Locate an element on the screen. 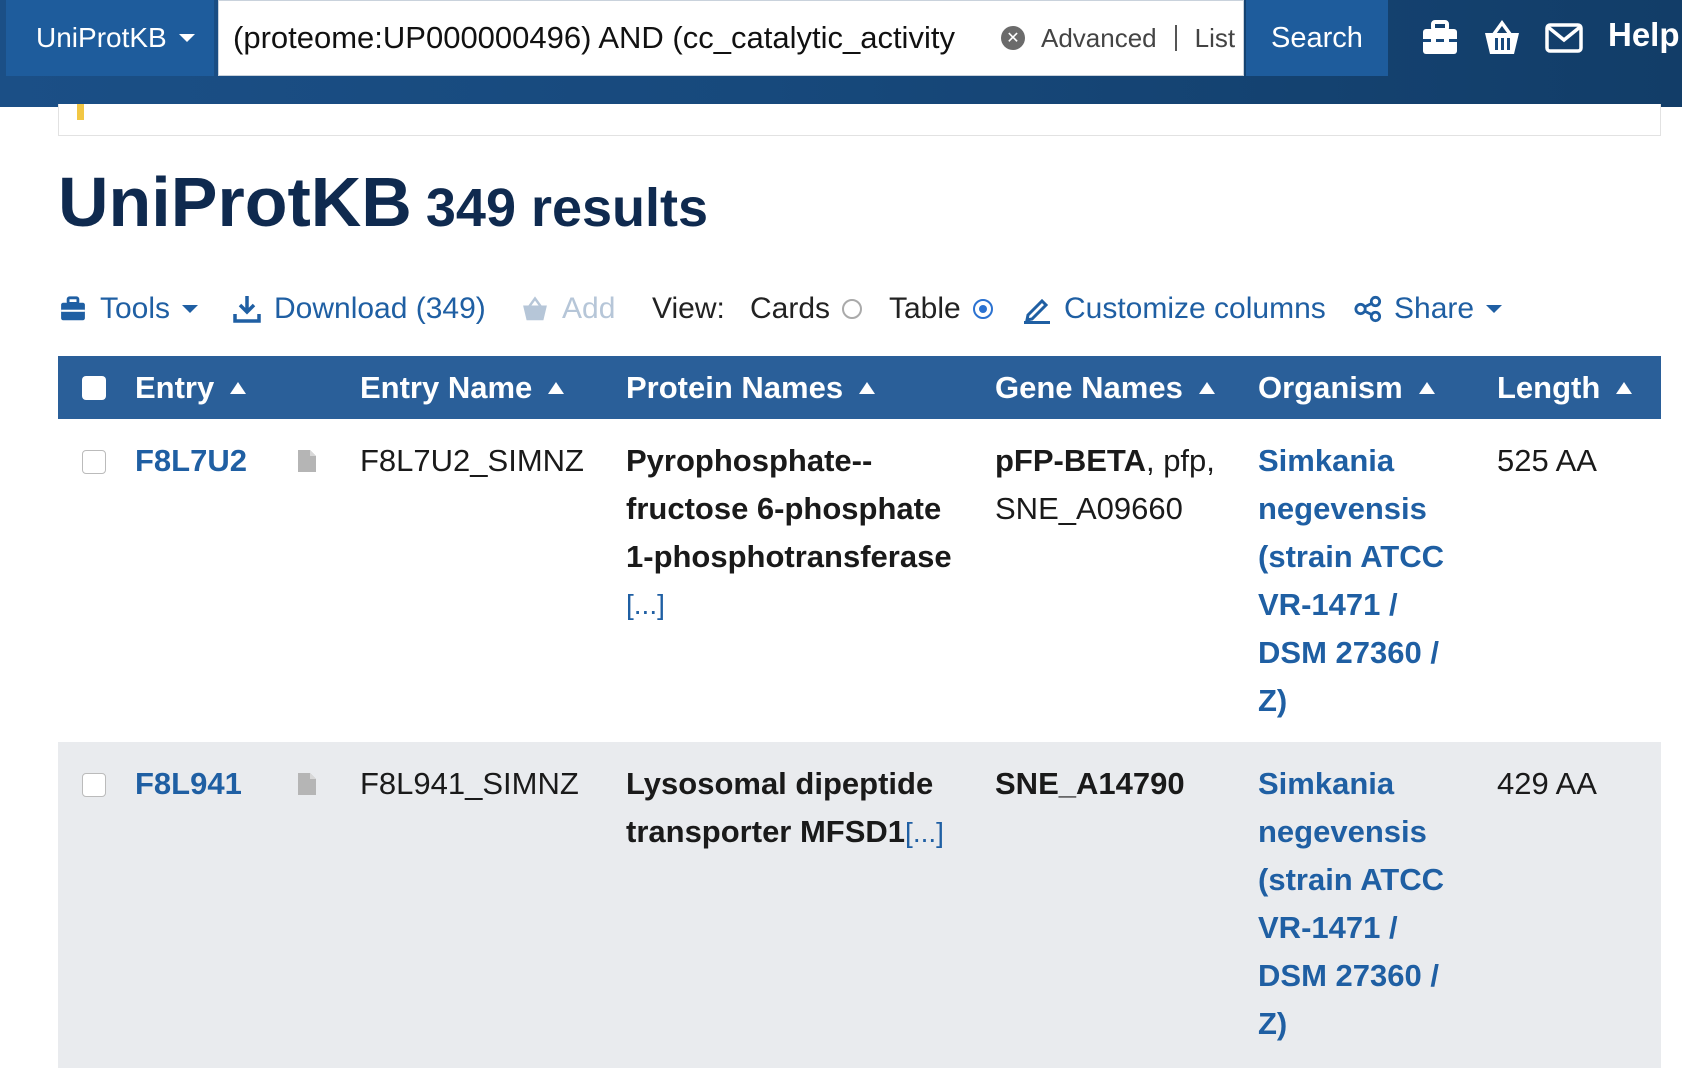 This screenshot has width=1682, height=1068. entry-accession-link: F8L7U2 is located at coordinates (191, 461).